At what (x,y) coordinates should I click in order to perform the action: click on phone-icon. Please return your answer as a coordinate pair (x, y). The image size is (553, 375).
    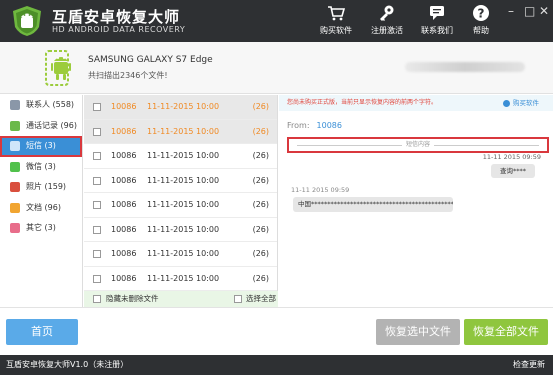
    Looking at the image, I should click on (15, 125).